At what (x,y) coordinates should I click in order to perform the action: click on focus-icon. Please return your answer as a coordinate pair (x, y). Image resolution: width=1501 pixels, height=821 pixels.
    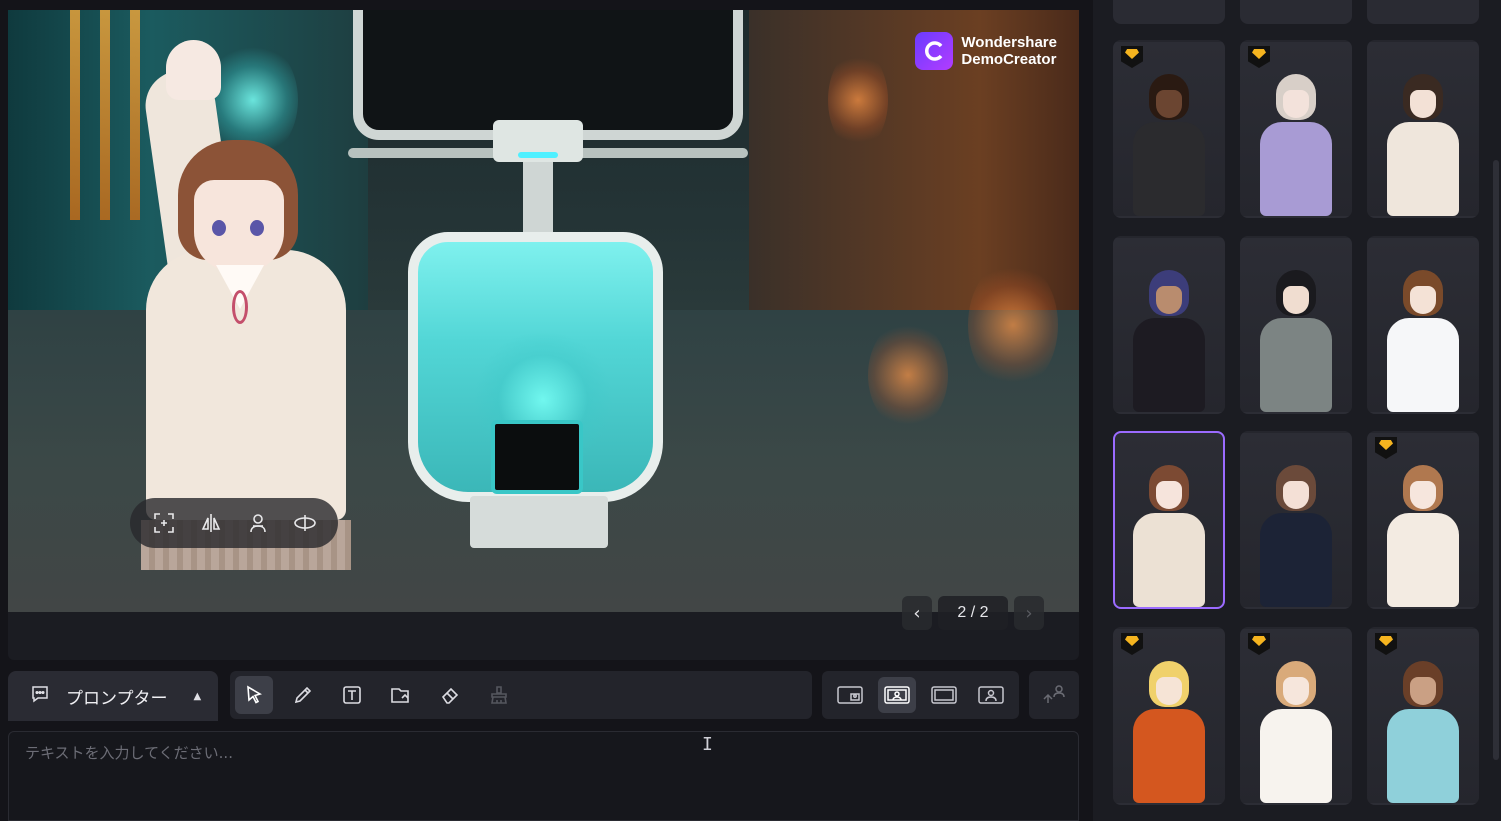
    Looking at the image, I should click on (164, 523).